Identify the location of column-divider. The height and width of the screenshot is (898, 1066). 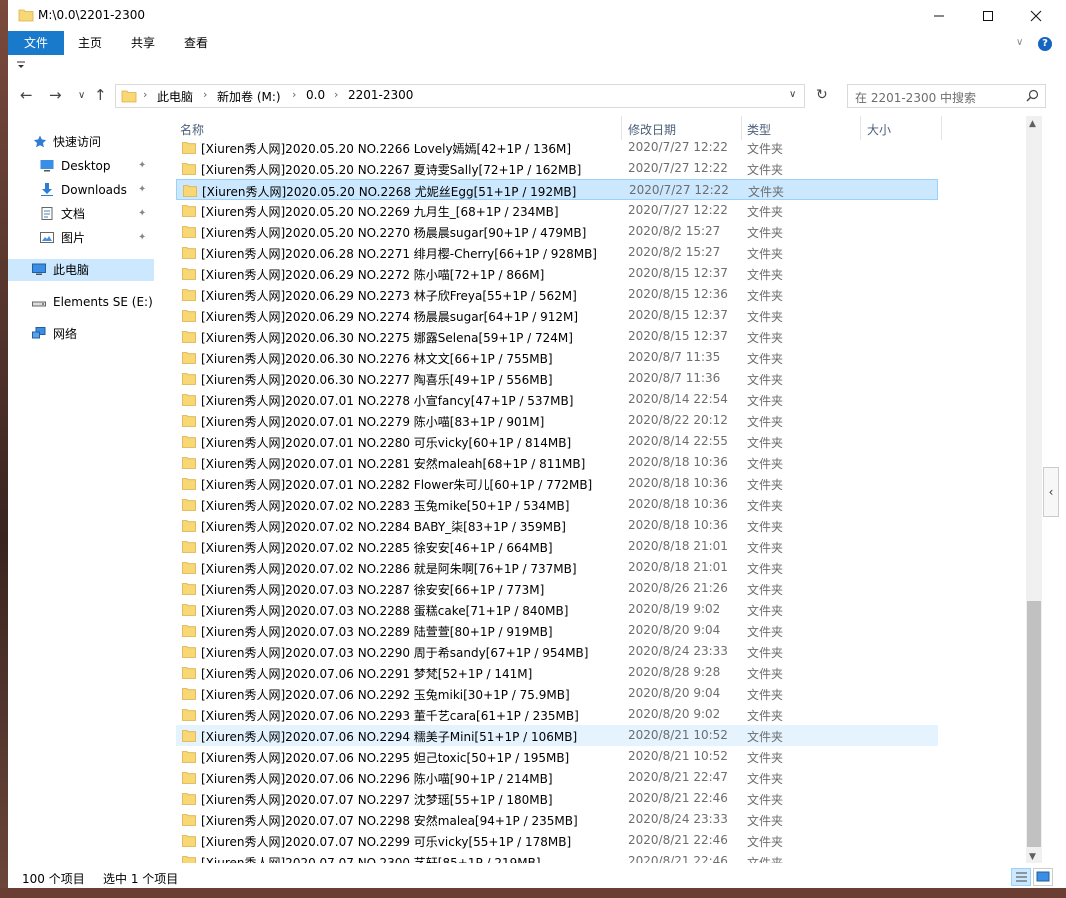
(941, 128).